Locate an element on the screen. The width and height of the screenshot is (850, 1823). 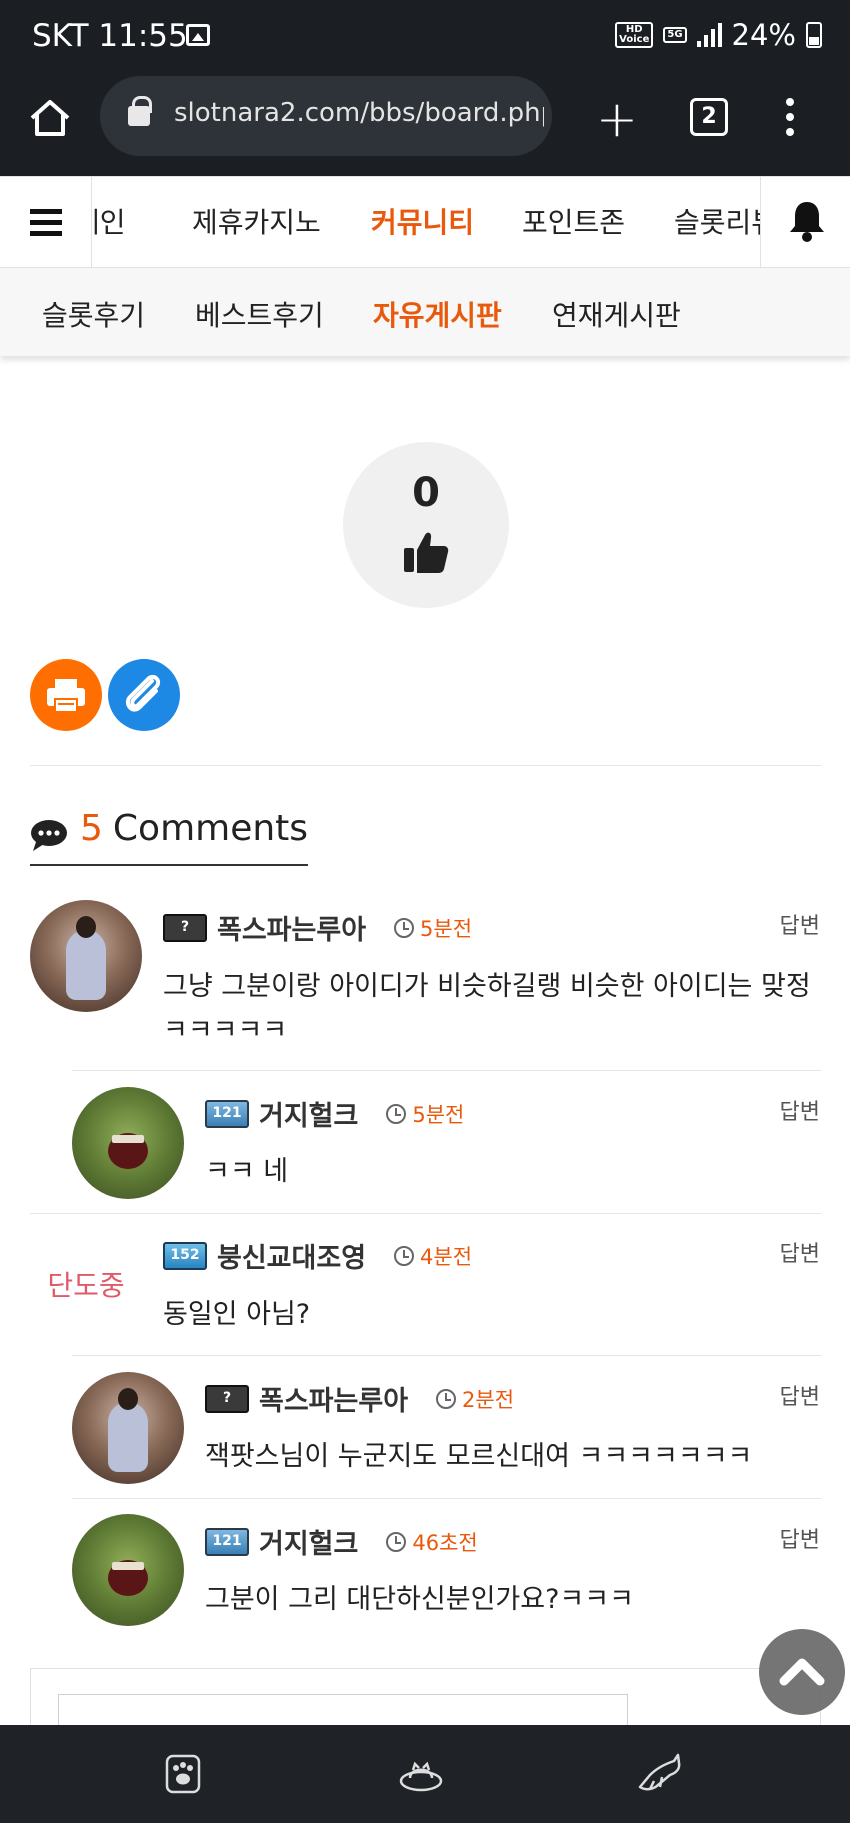
divider is located at coordinates (425, 765).